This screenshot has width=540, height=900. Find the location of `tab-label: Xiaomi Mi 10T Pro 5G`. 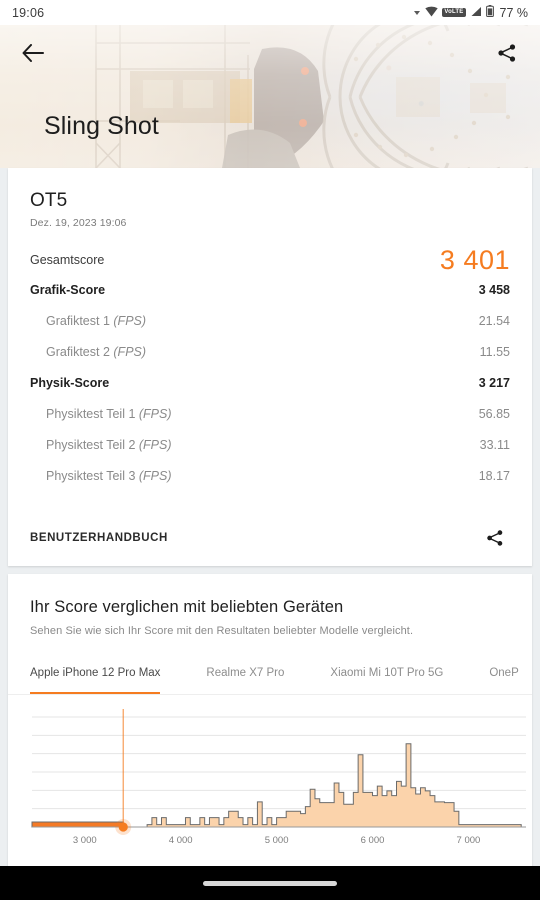

tab-label: Xiaomi Mi 10T Pro 5G is located at coordinates (387, 672).